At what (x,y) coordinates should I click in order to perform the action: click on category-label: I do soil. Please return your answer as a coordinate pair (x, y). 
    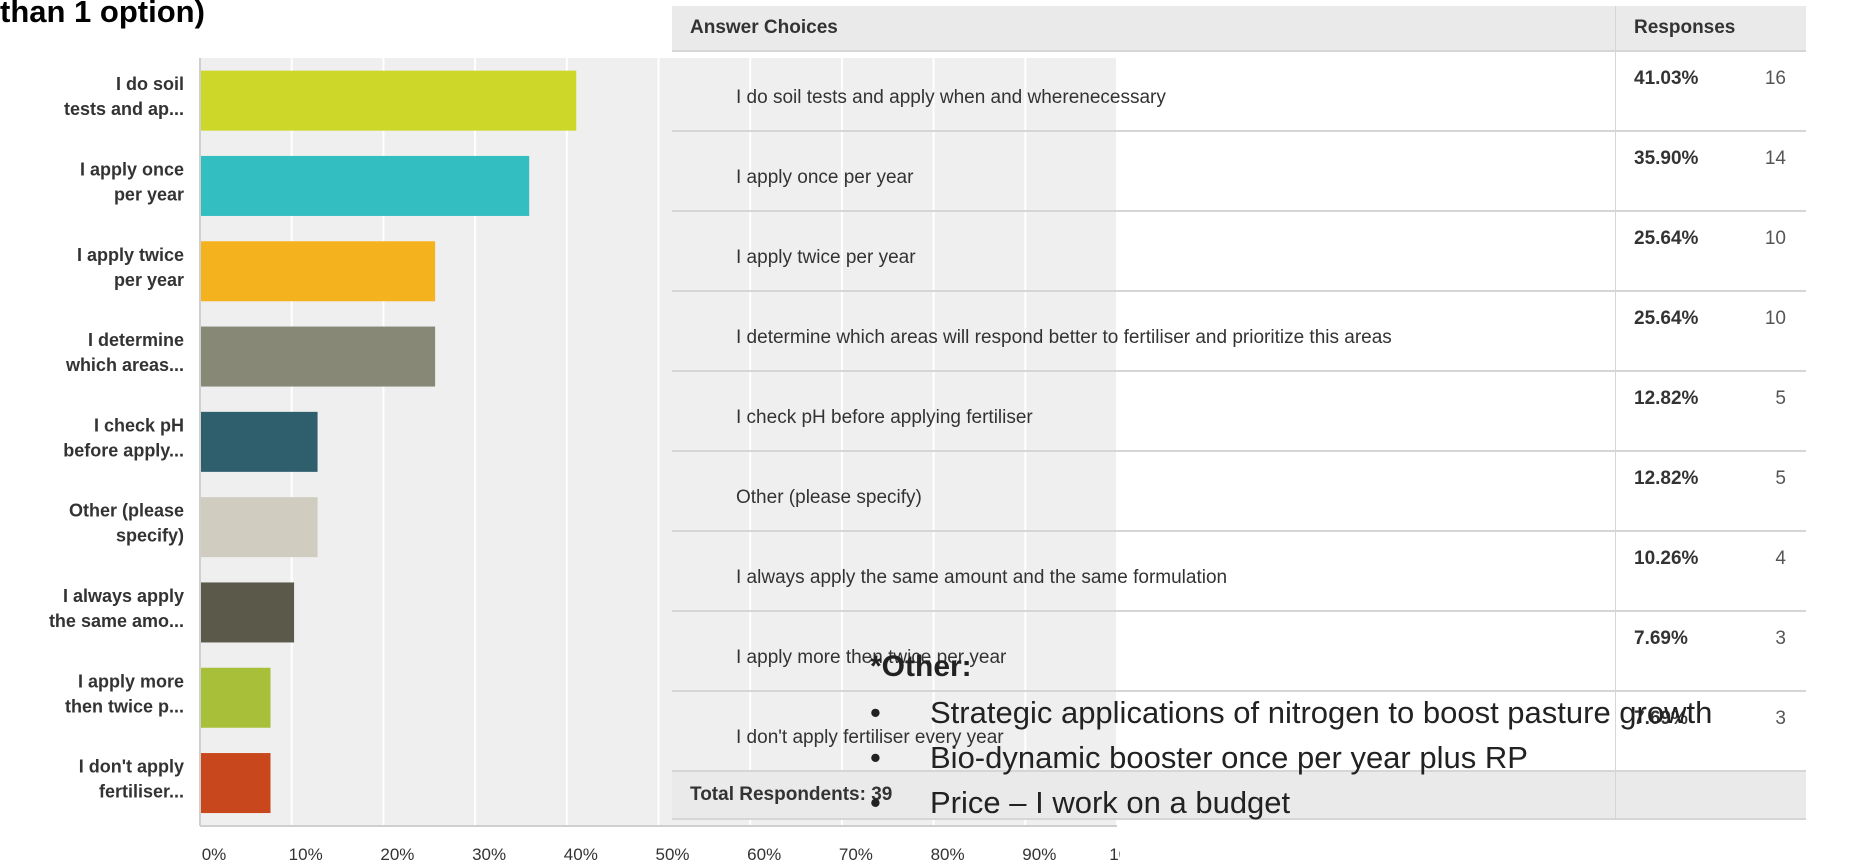
    Looking at the image, I should click on (150, 84).